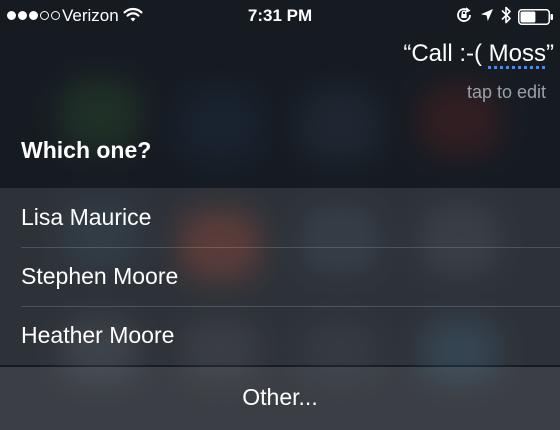 This screenshot has height=430, width=560. I want to click on tap-to-edit-hint: tap to edit, so click(506, 92).